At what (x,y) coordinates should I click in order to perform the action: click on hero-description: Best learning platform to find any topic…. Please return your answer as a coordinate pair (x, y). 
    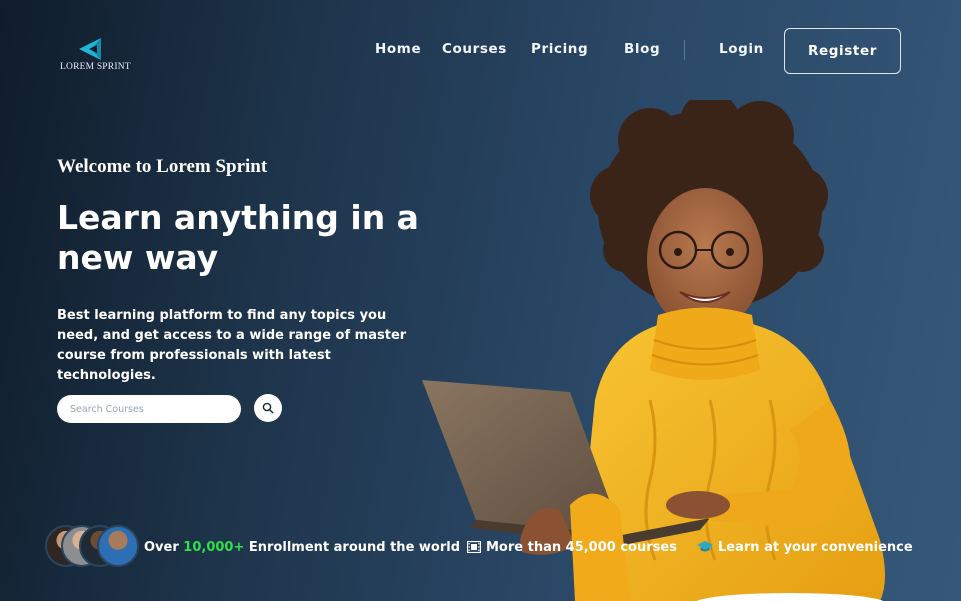
    Looking at the image, I should click on (232, 345).